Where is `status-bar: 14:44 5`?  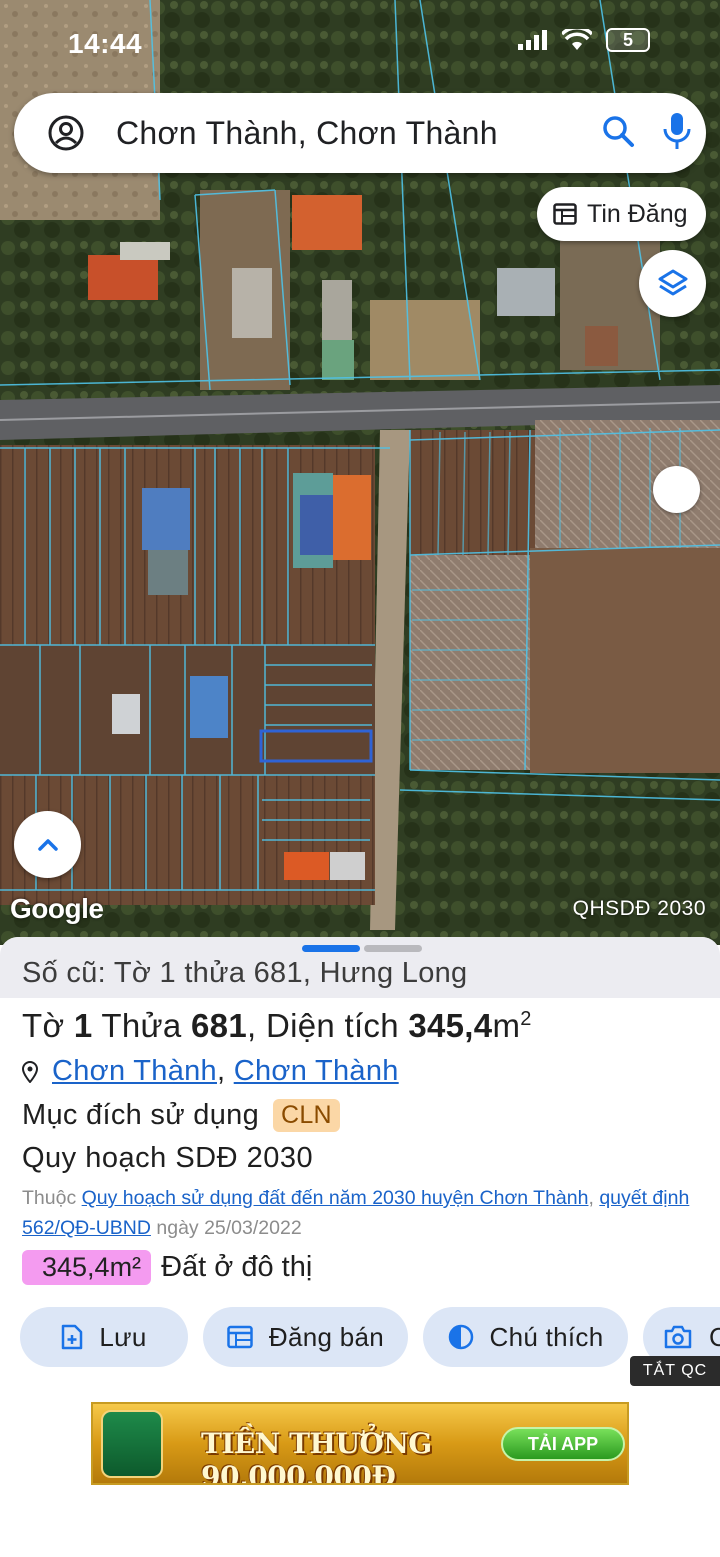 status-bar: 14:44 5 is located at coordinates (360, 42).